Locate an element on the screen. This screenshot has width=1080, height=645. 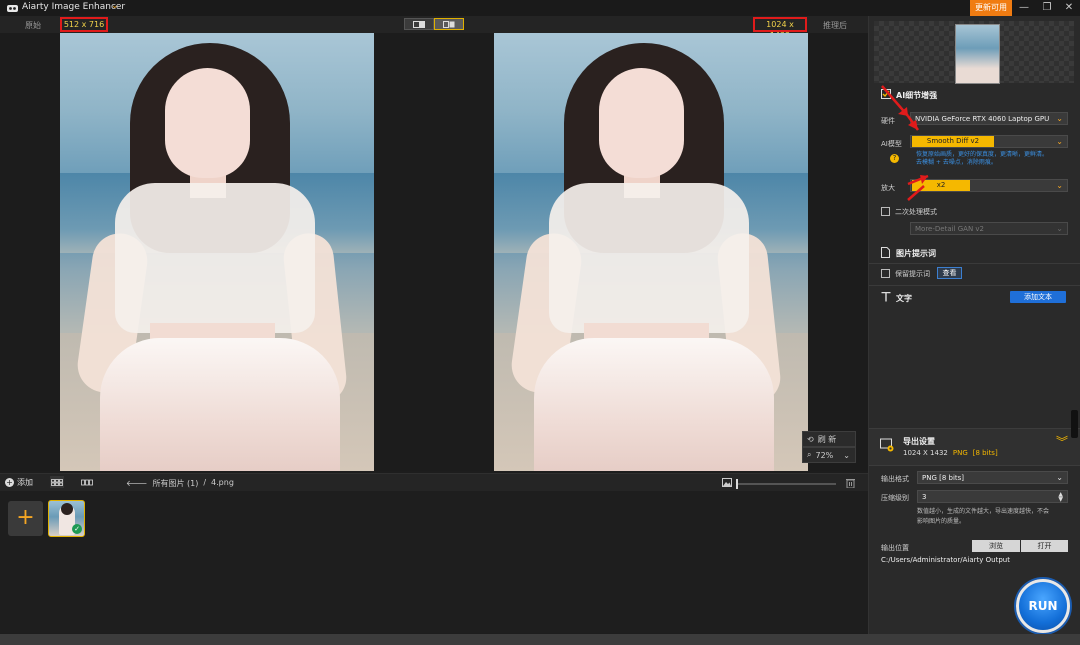
slider-handle is located at coordinates (737, 484).